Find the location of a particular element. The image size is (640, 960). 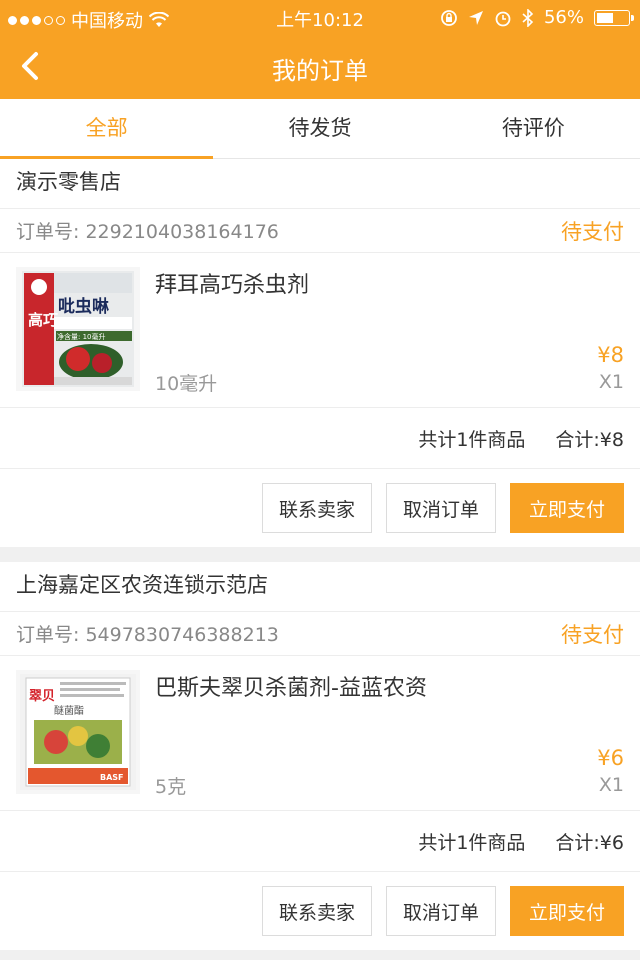

product-image: 翠贝 醚菌酯 BASF is located at coordinates (78, 732).